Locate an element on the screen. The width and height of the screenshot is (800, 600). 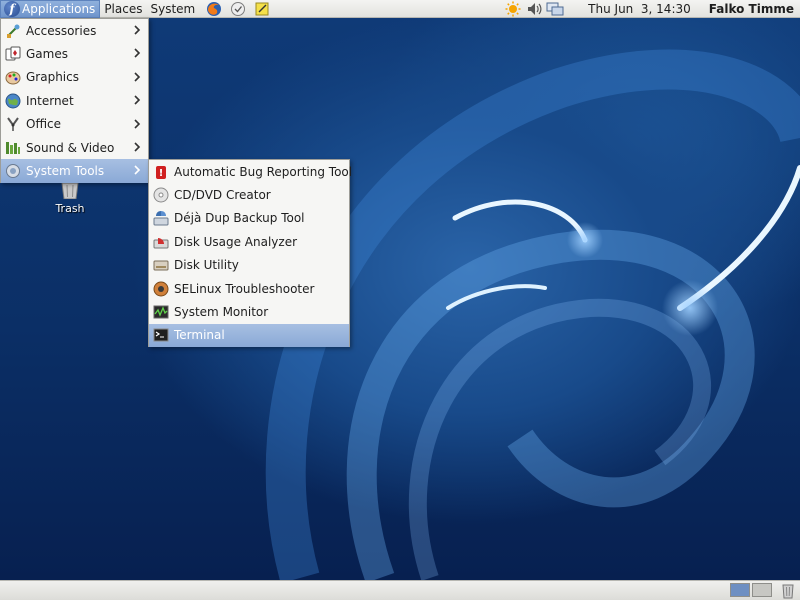
clock: Thu Jun 3, 14:30 is located at coordinates (639, 9).